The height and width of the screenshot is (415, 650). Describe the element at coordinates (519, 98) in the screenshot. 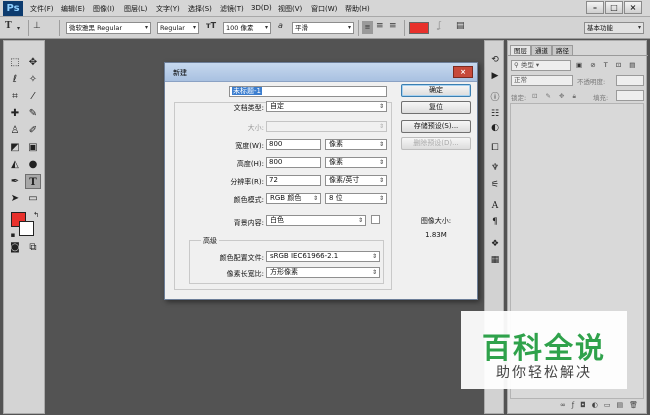

I see `lock-label: 锁定:` at that location.